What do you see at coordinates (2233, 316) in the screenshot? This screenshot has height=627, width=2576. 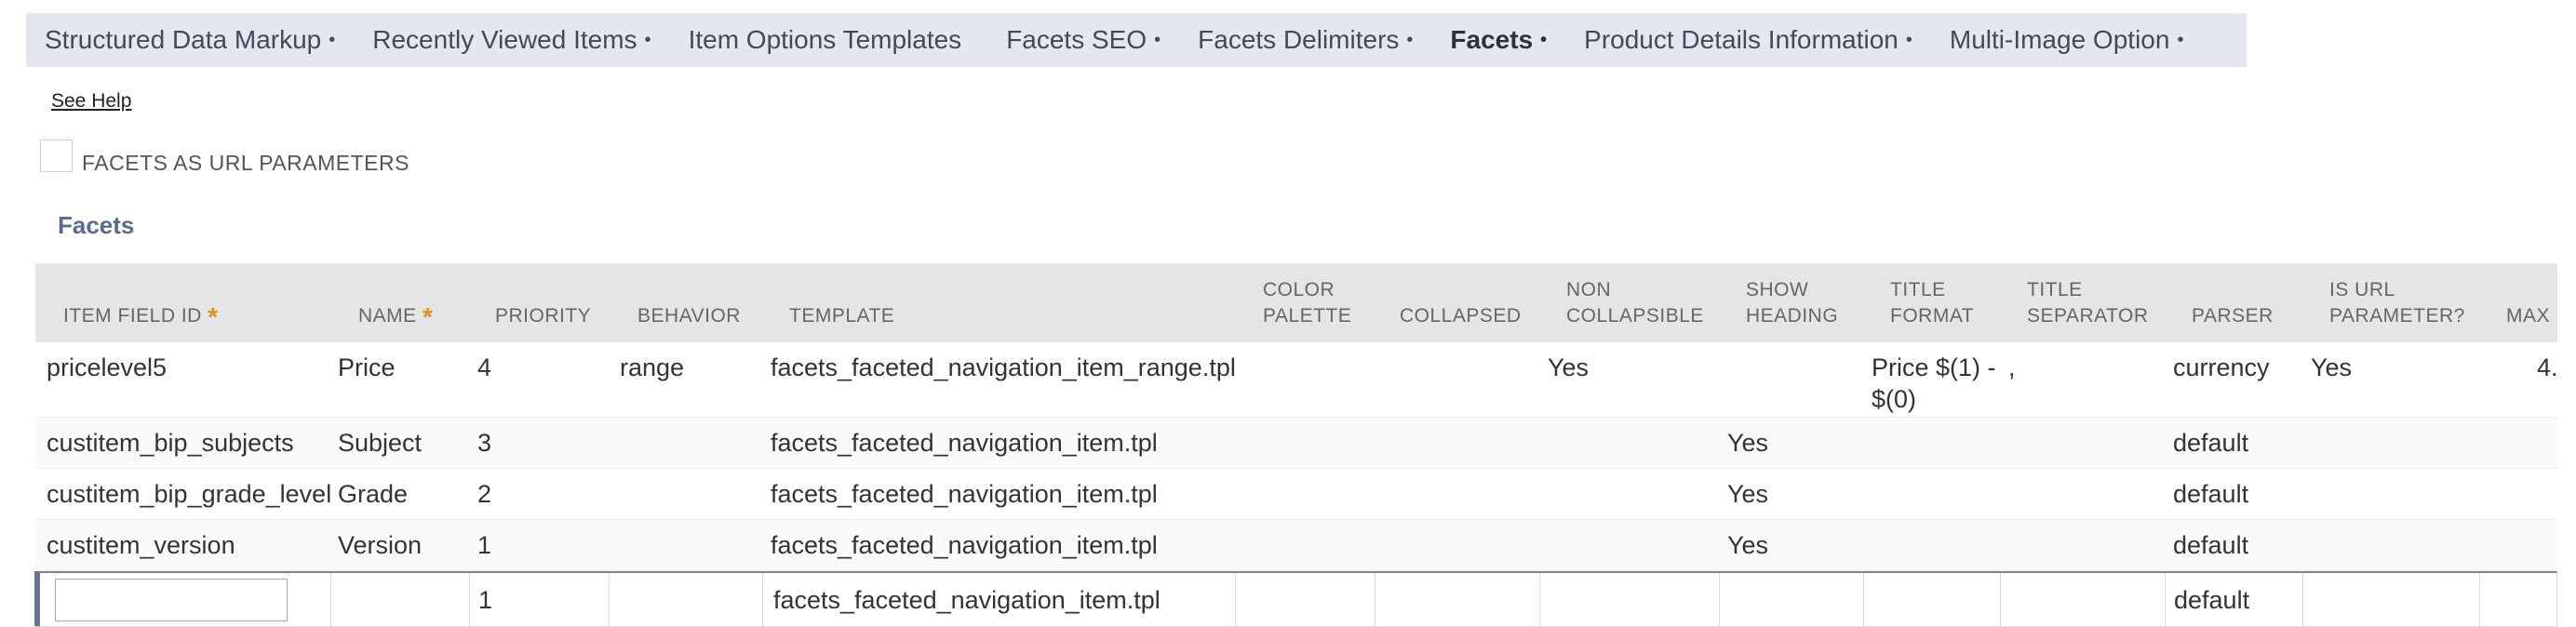 I see `col-parser: PARSER` at bounding box center [2233, 316].